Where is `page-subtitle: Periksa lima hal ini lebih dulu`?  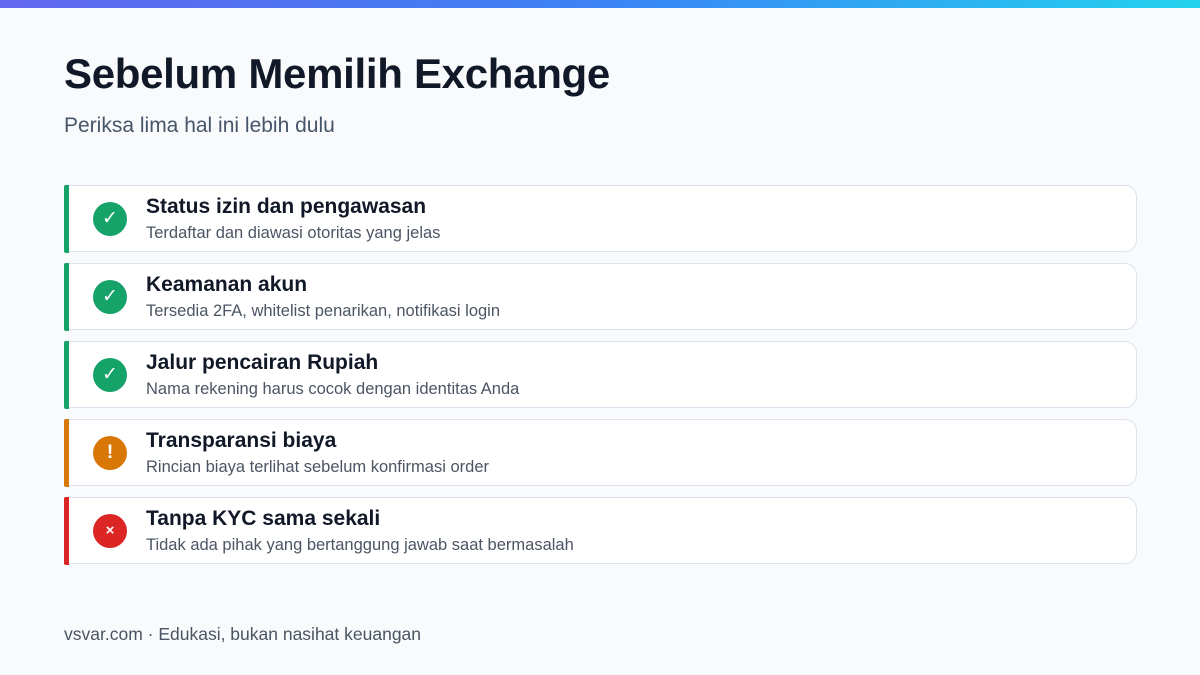
page-subtitle: Periksa lima hal ini lebih dulu is located at coordinates (199, 125).